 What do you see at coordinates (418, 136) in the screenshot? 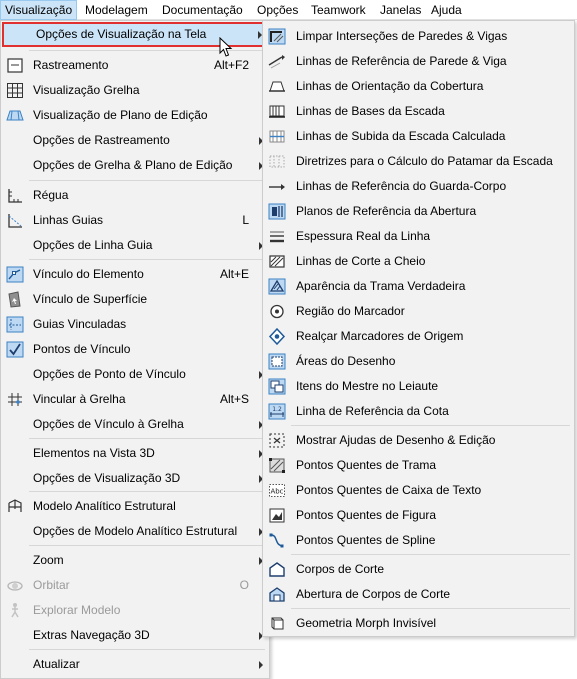
I see `submenu-item-stair-walking-line: Linhas de Subida da Escada Calculada` at bounding box center [418, 136].